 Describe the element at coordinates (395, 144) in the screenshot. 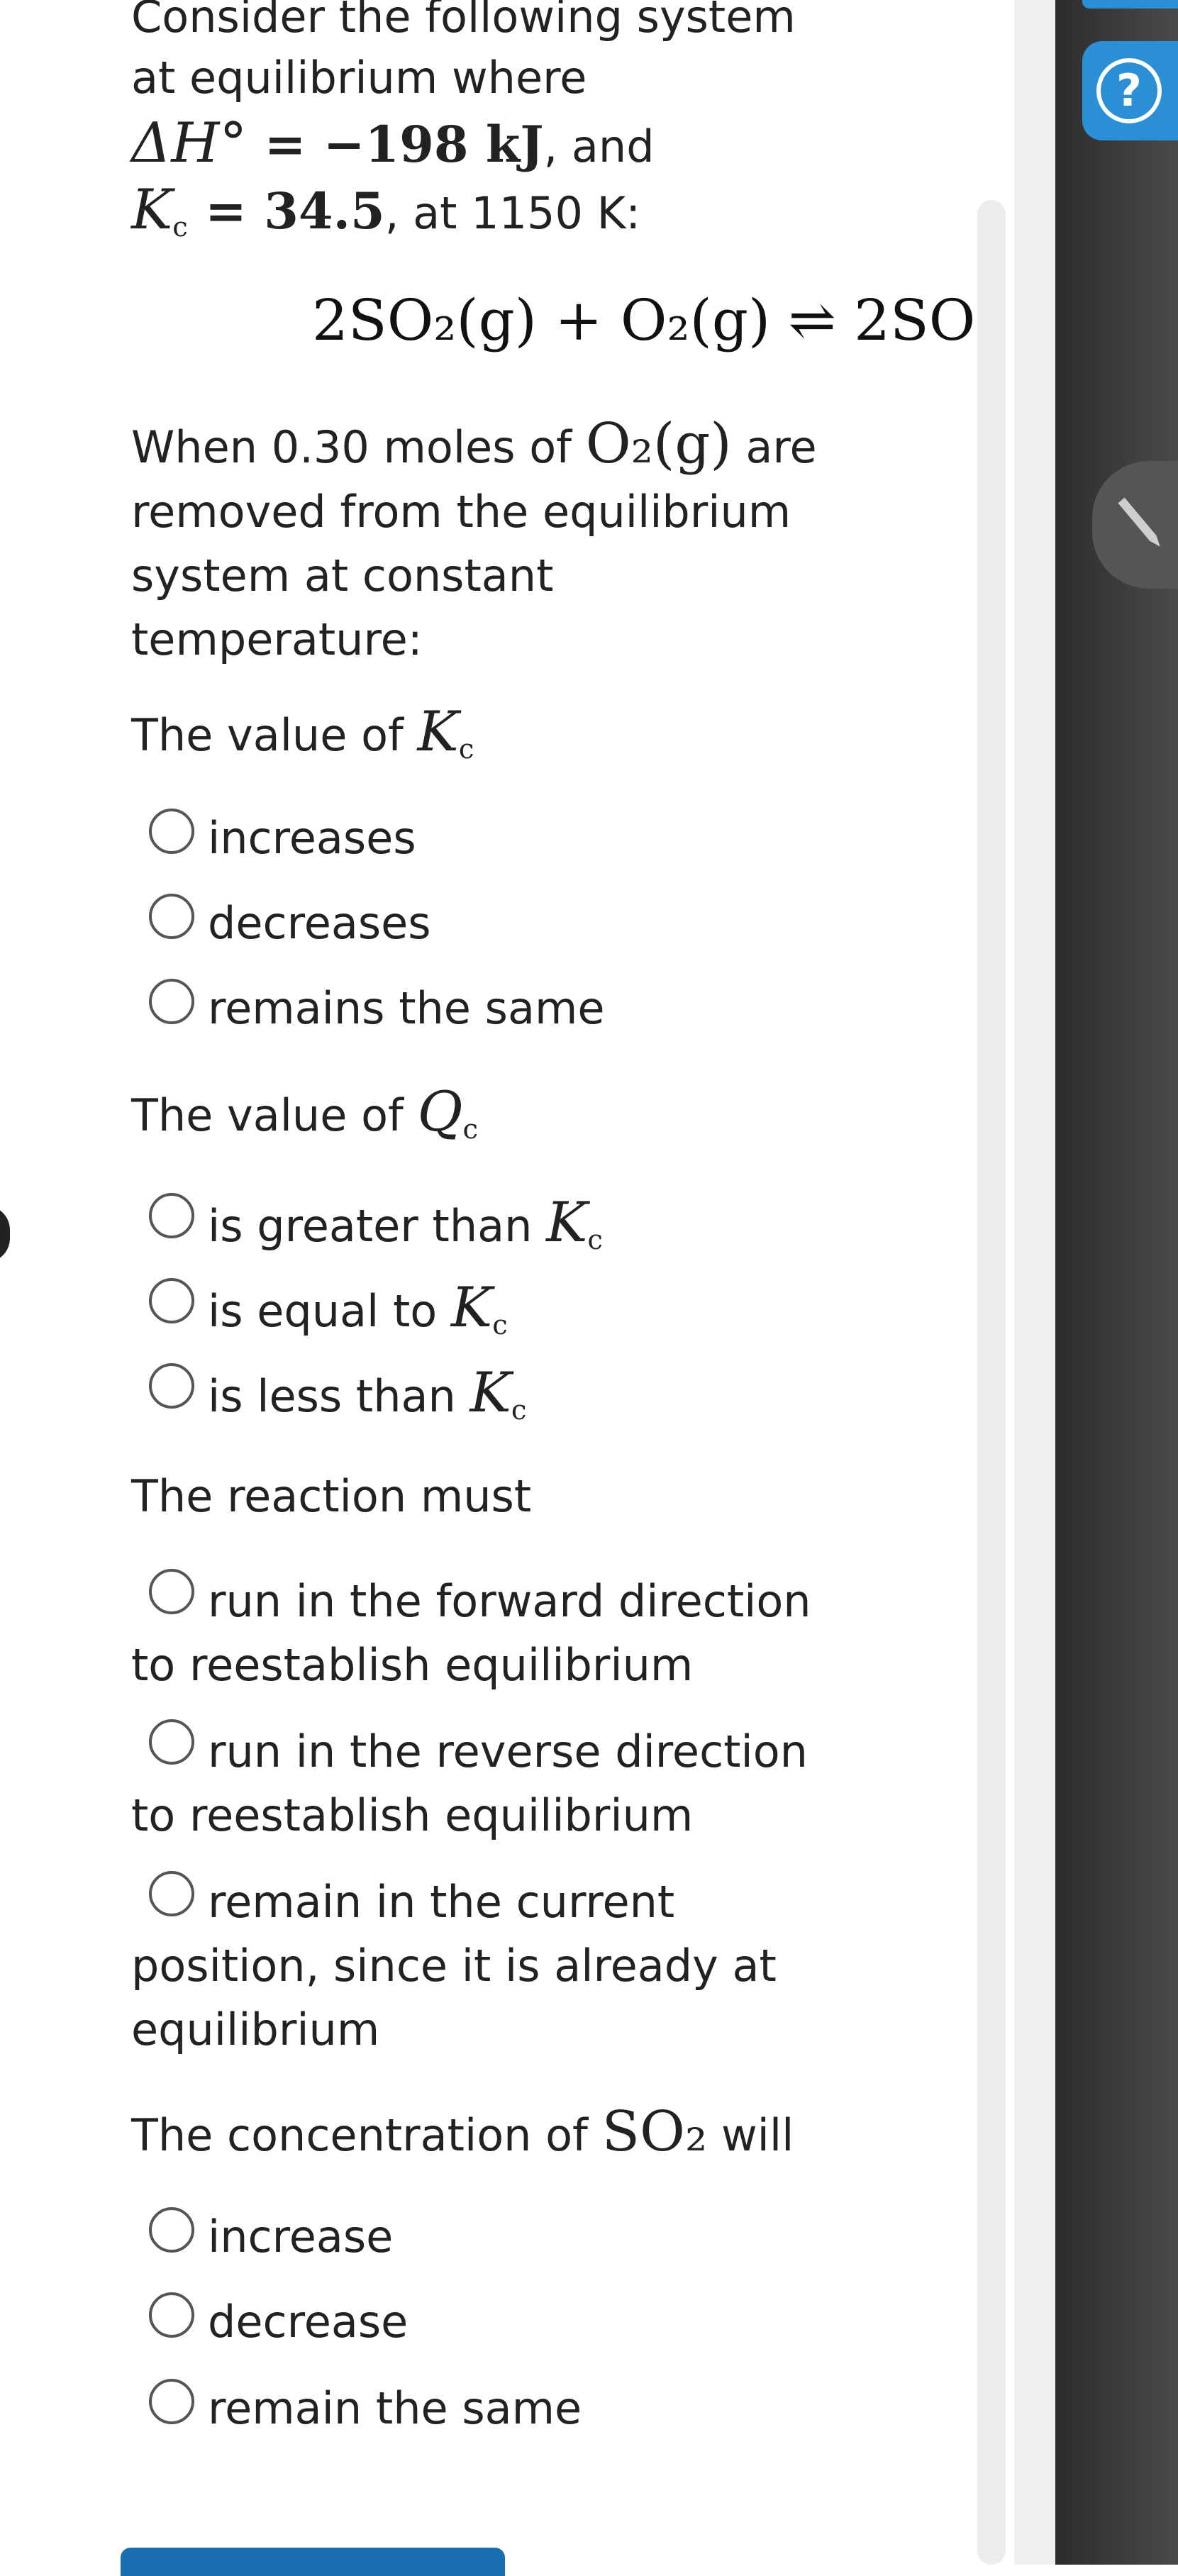

I see `delta-h-value: = −198 kJ` at that location.